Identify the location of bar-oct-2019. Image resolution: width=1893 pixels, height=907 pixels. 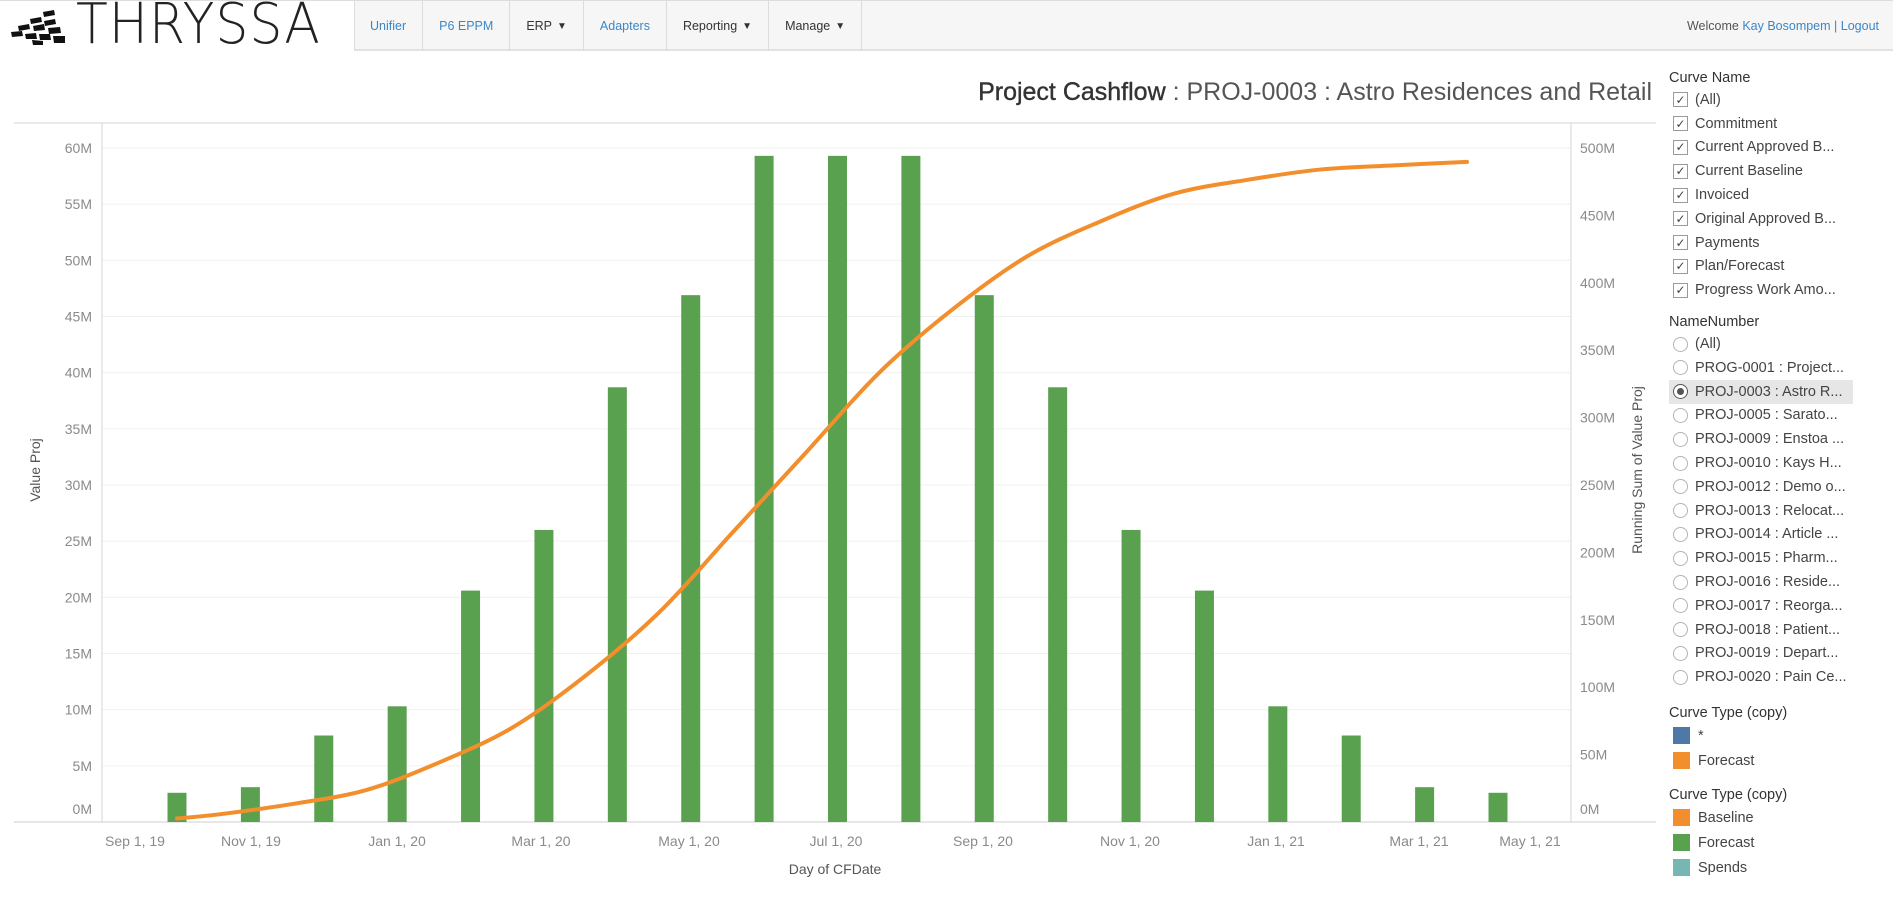
(250, 804).